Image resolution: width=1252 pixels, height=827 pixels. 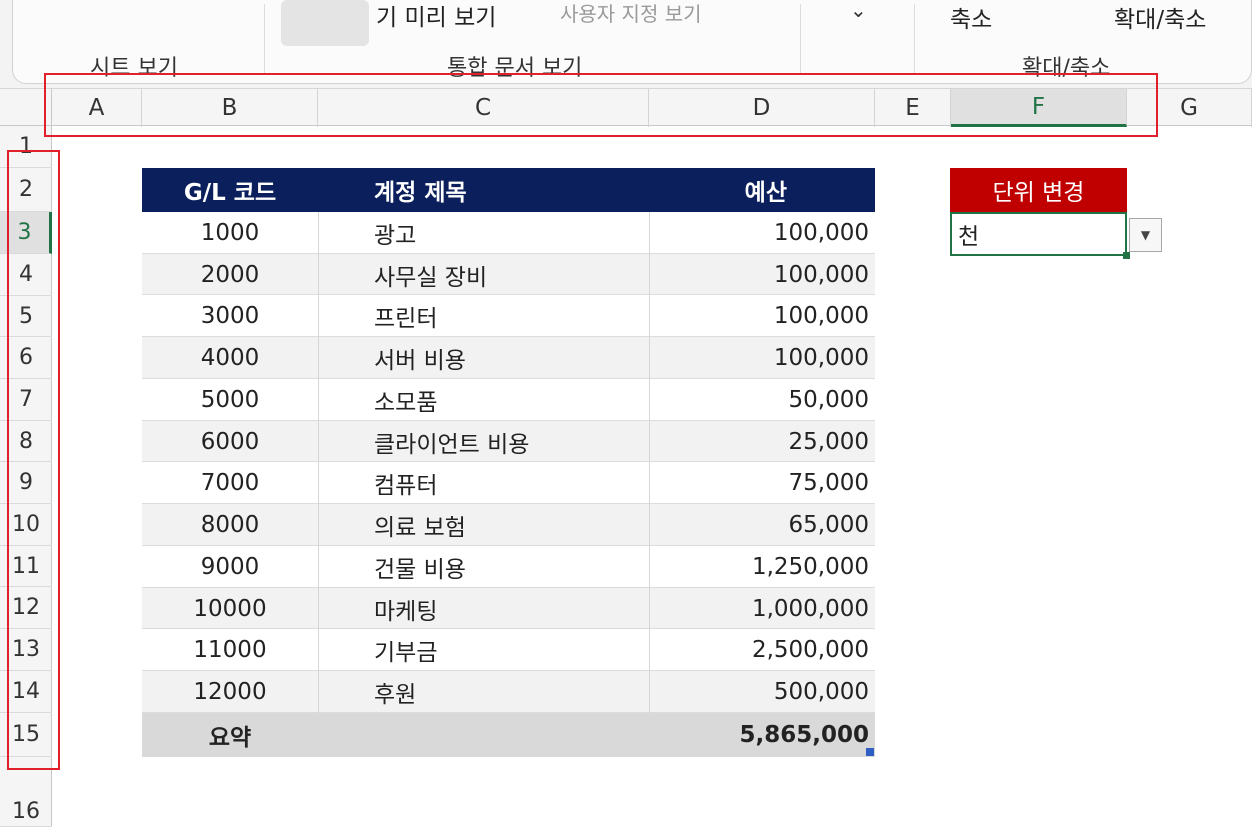 What do you see at coordinates (436, 16) in the screenshot?
I see `page-break-preview-button: 기 미리 보기` at bounding box center [436, 16].